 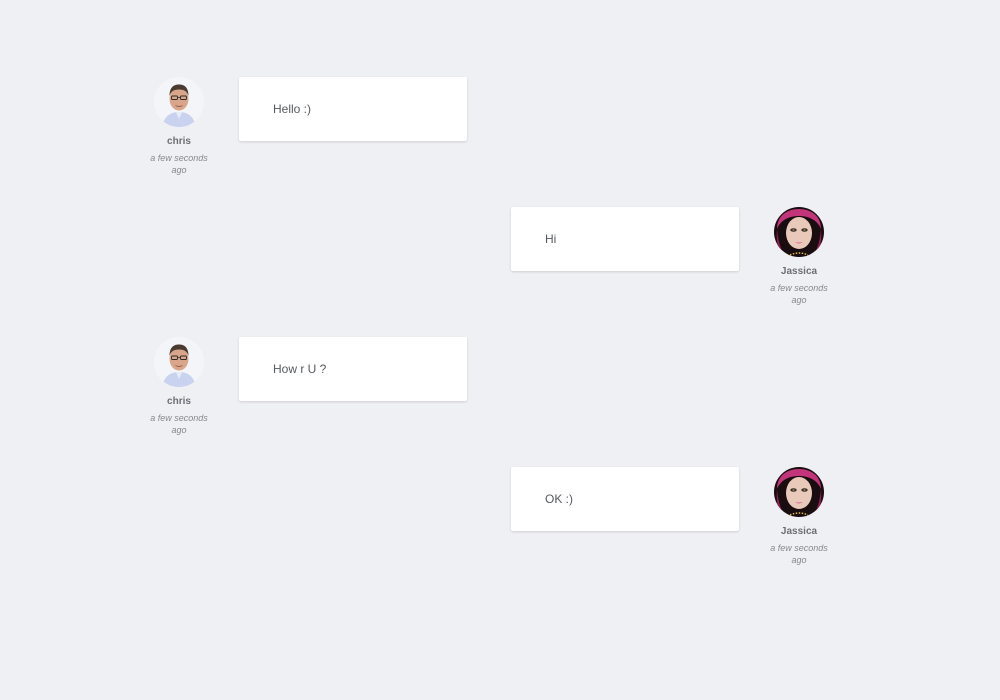 I want to click on message-bubble: OK :), so click(x=625, y=499).